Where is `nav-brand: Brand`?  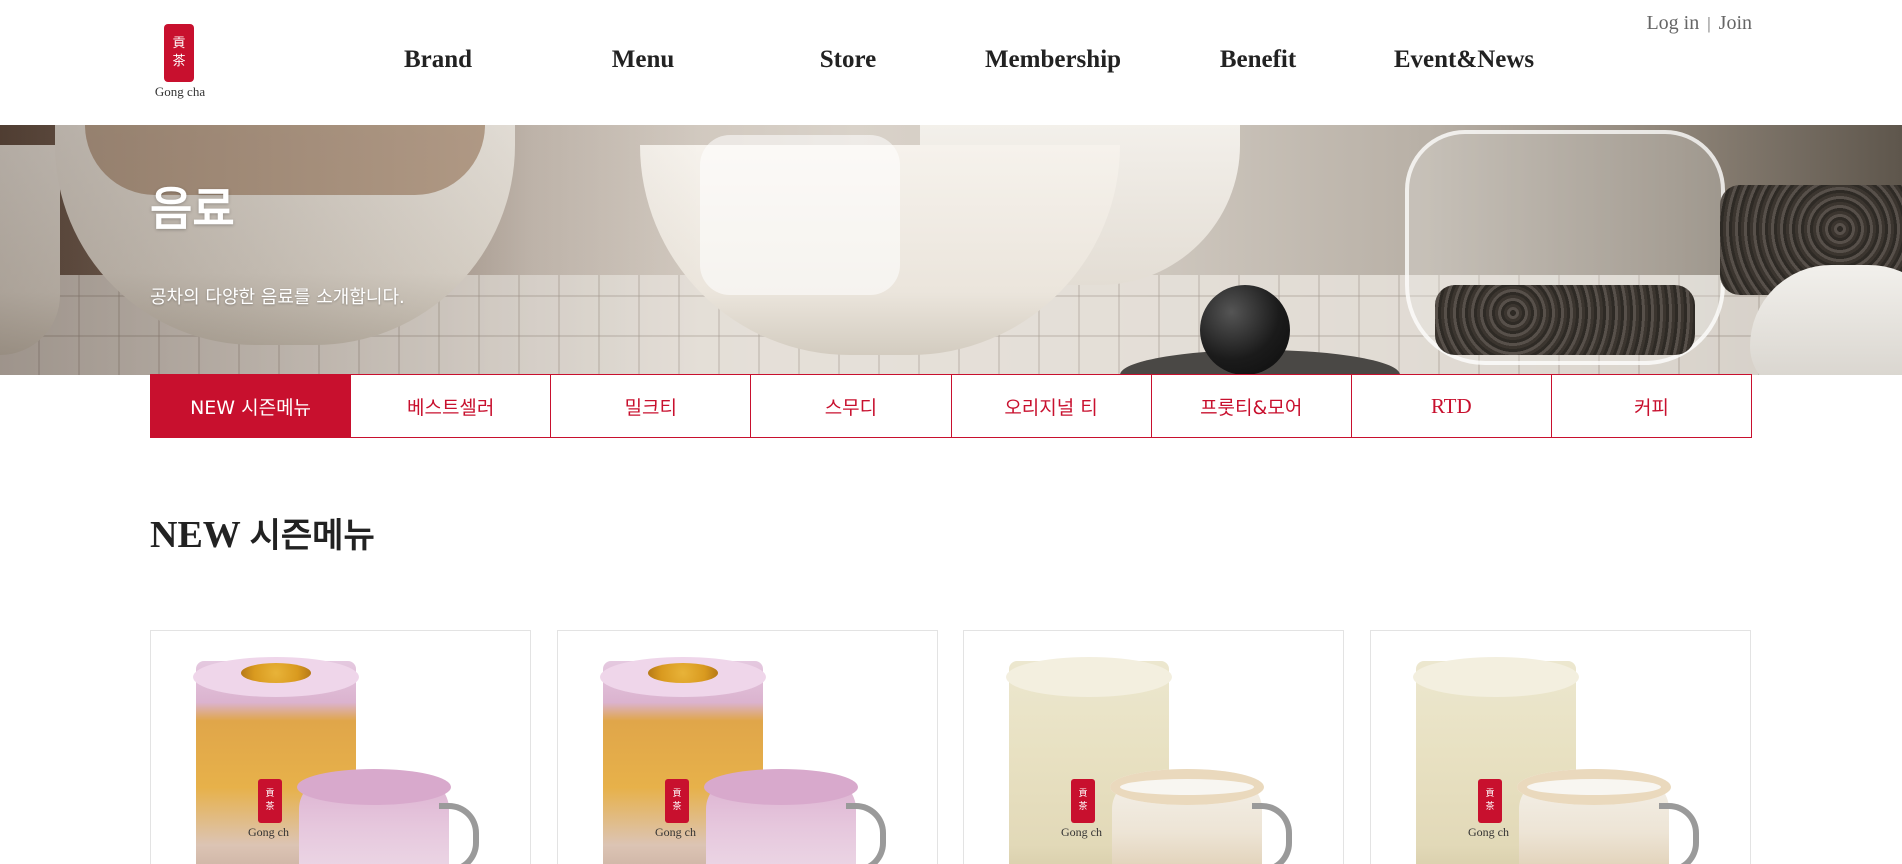 nav-brand: Brand is located at coordinates (438, 60).